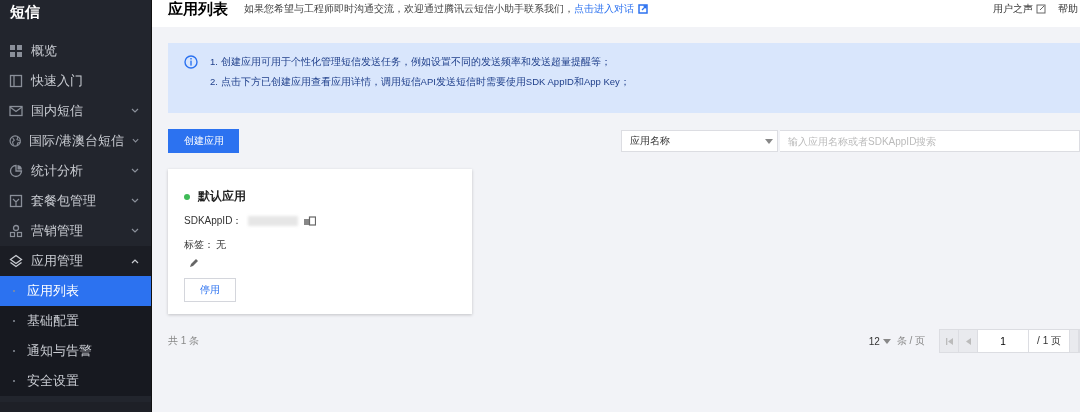 This screenshot has height=412, width=1080. Describe the element at coordinates (75, 111) in the screenshot. I see `nav-item: 国内短信` at that location.